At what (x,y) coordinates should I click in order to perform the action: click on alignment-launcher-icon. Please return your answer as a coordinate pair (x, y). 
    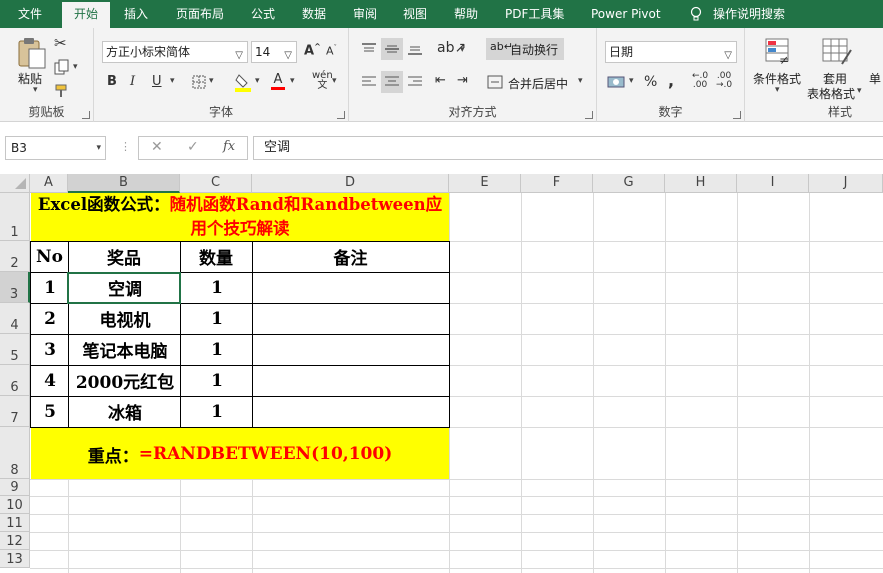
    Looking at the image, I should click on (589, 115).